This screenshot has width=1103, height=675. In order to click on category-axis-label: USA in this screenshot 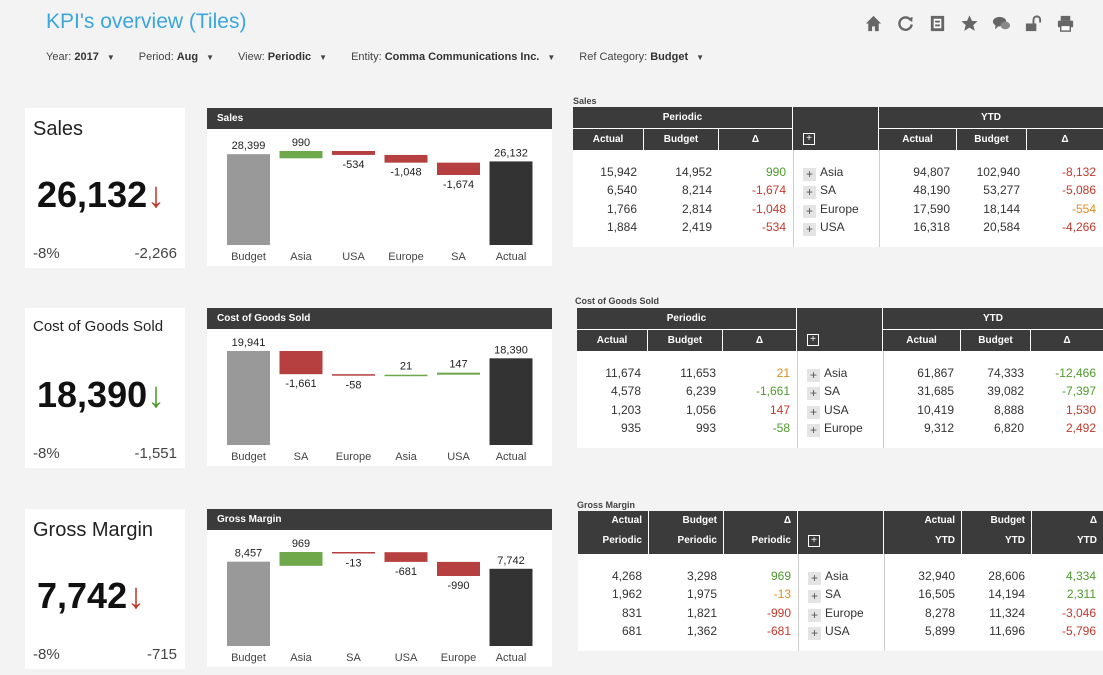, I will do `click(458, 457)`.